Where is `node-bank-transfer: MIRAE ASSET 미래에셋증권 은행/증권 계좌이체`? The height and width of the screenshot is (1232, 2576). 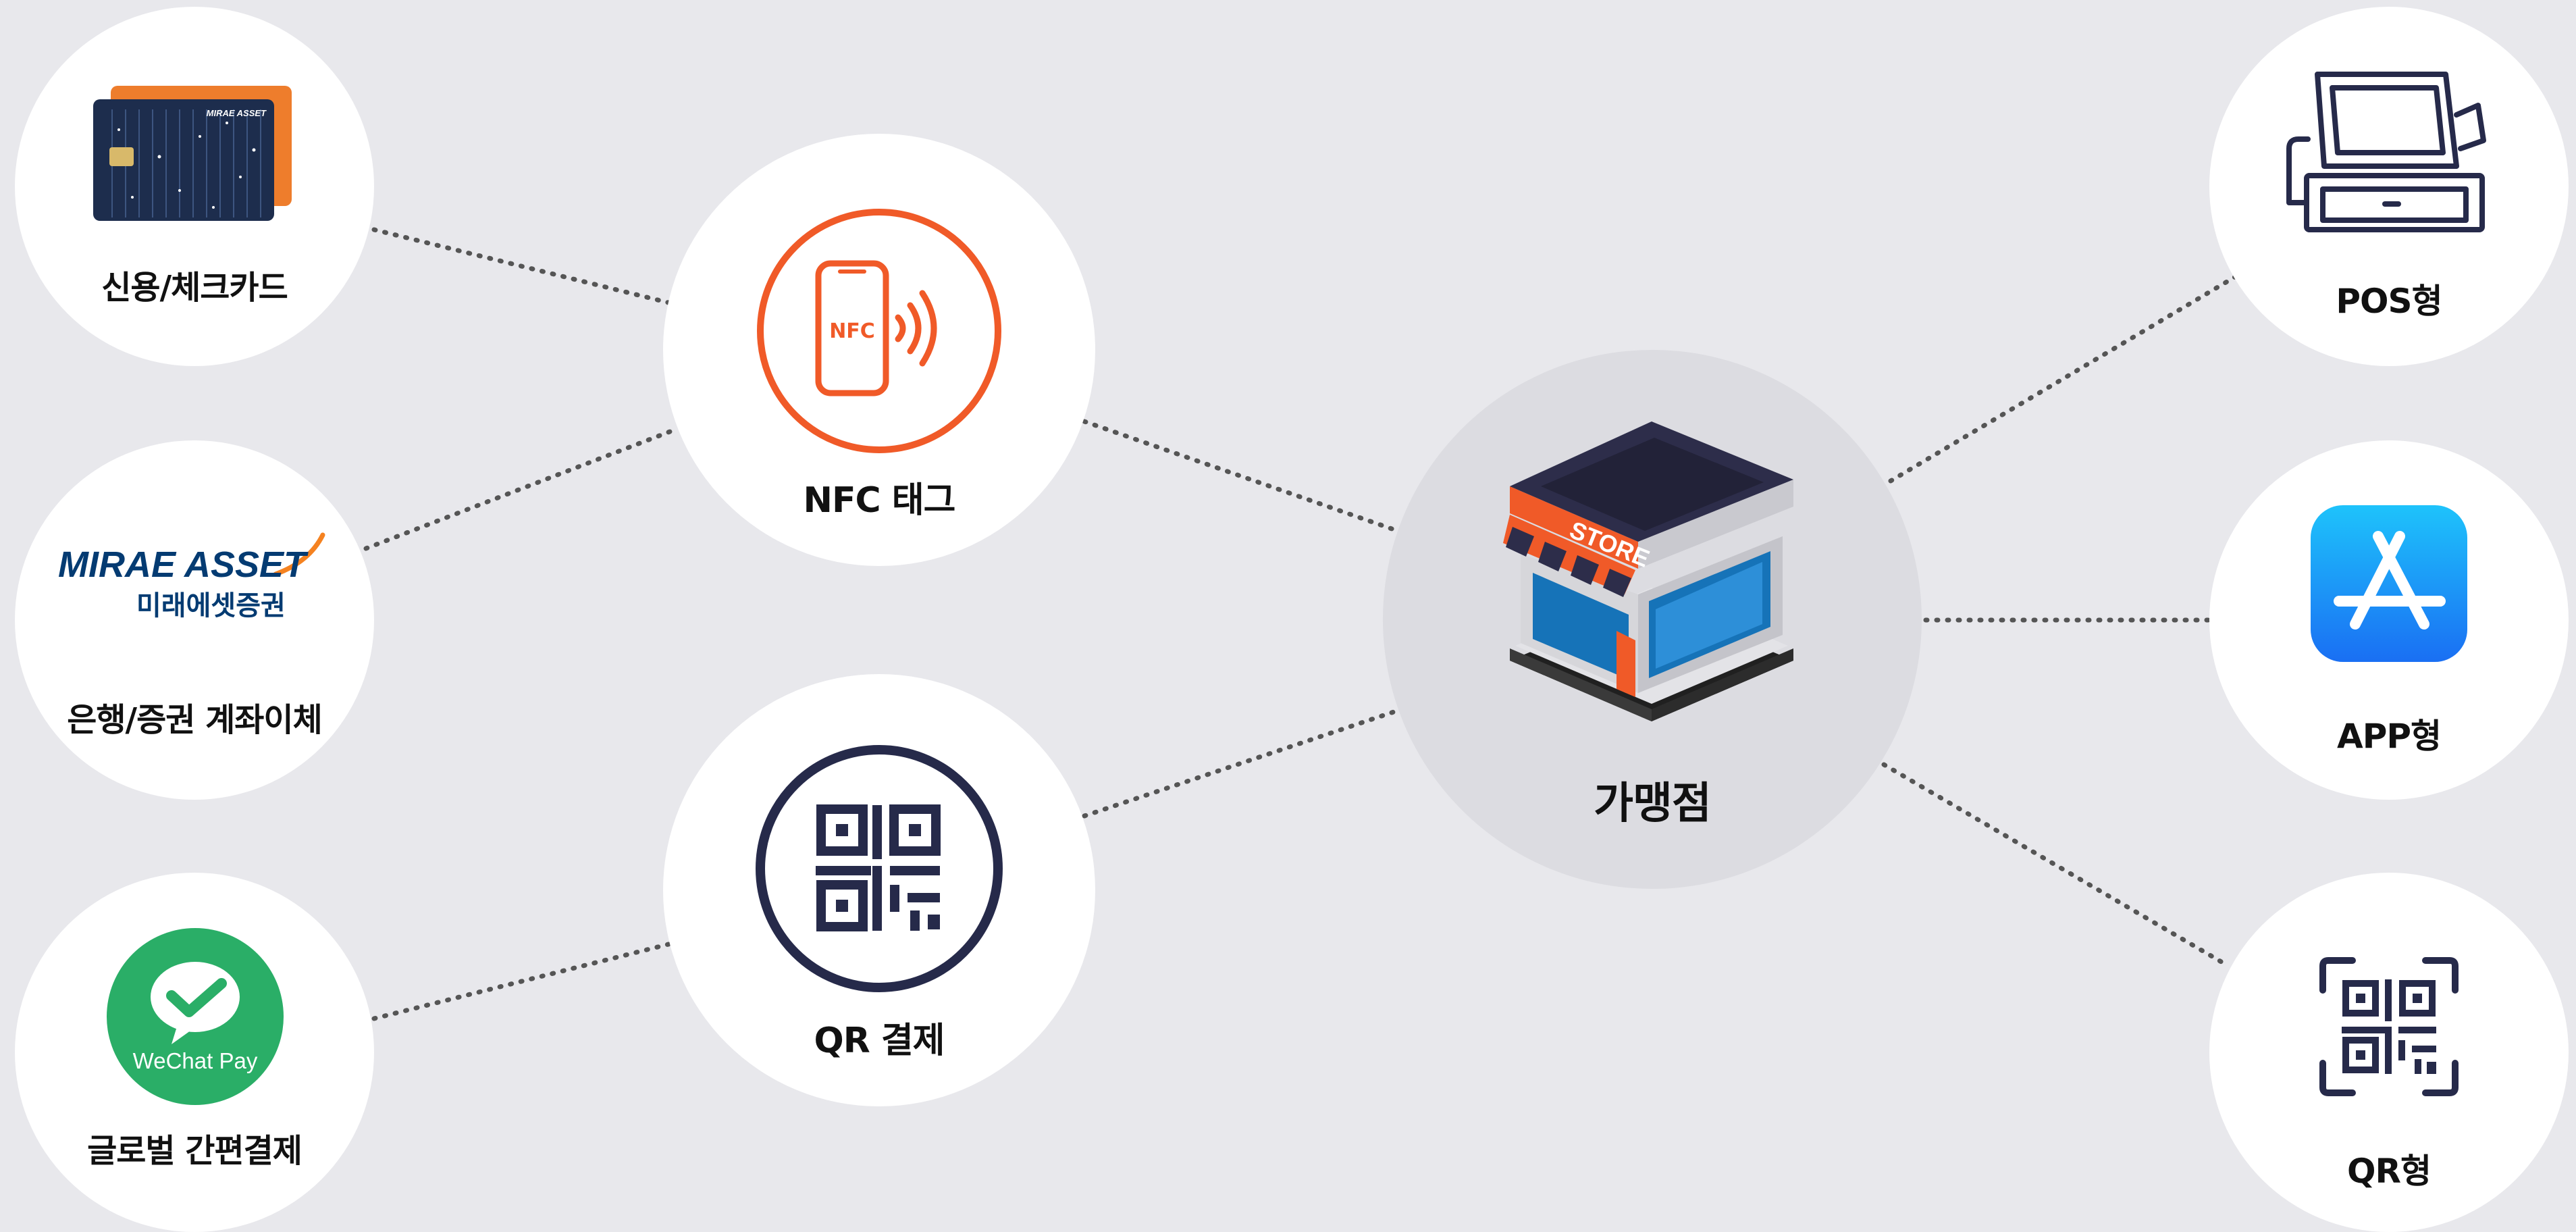
node-bank-transfer: MIRAE ASSET 미래에셋증권 은행/증권 계좌이체 is located at coordinates (194, 620).